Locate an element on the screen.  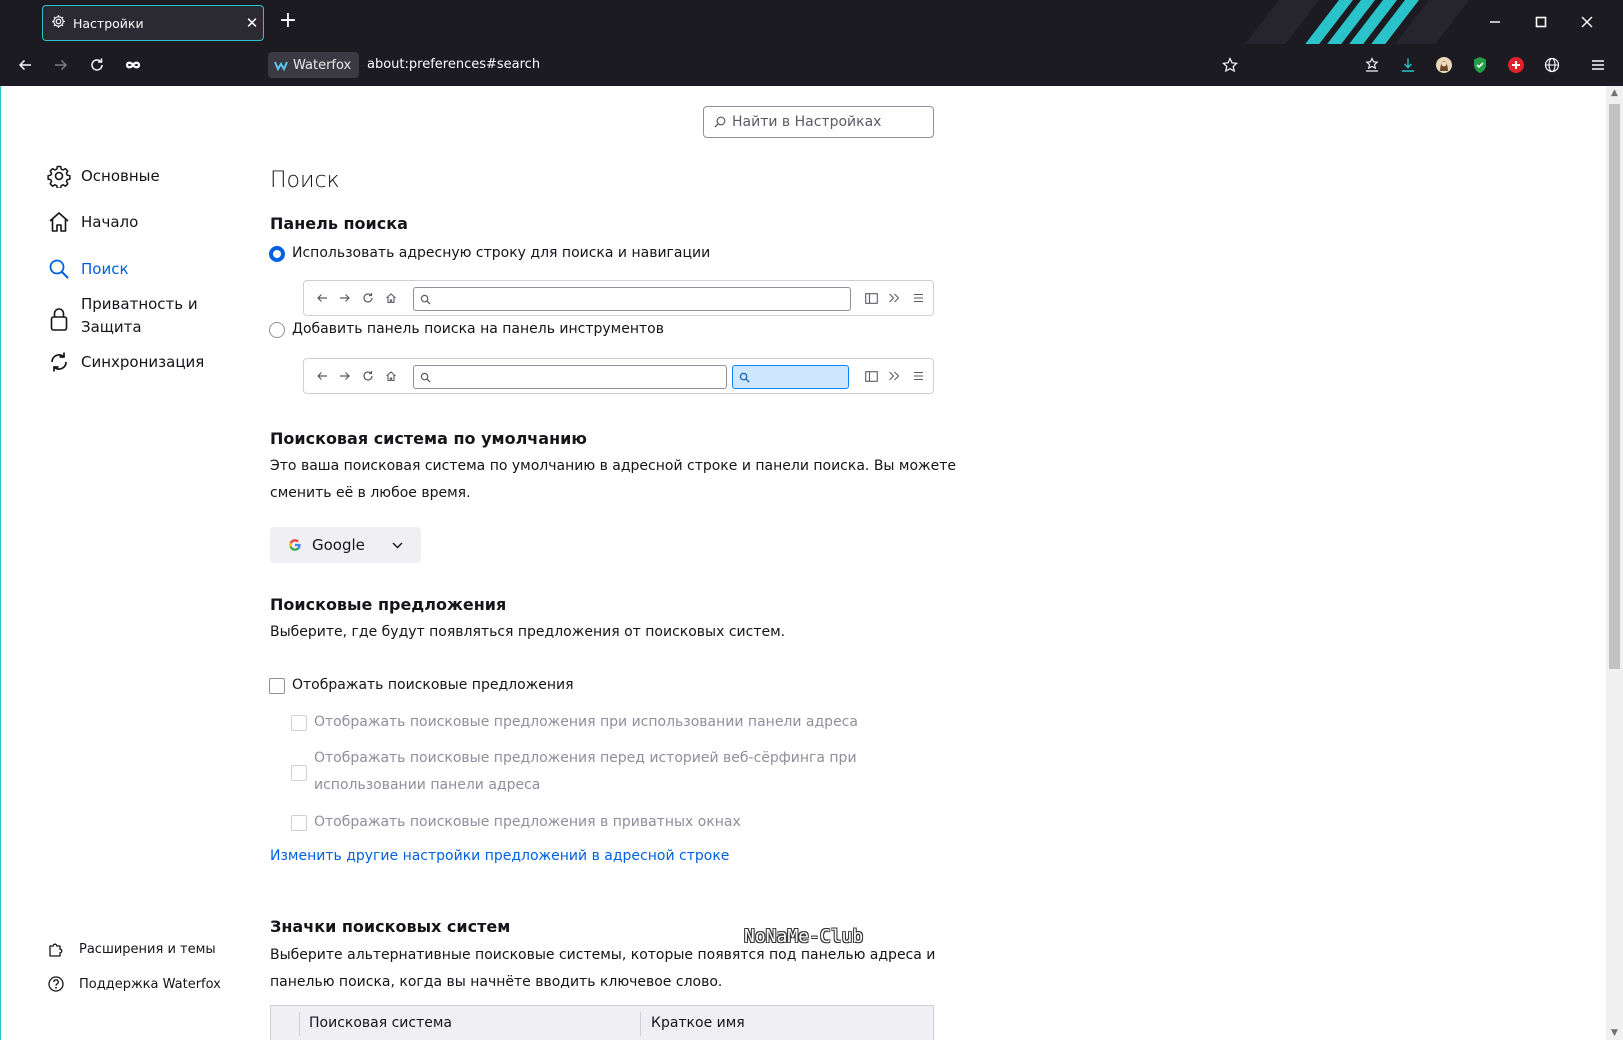
sidebar-link-addons: Расширения и темы is located at coordinates (131, 949).